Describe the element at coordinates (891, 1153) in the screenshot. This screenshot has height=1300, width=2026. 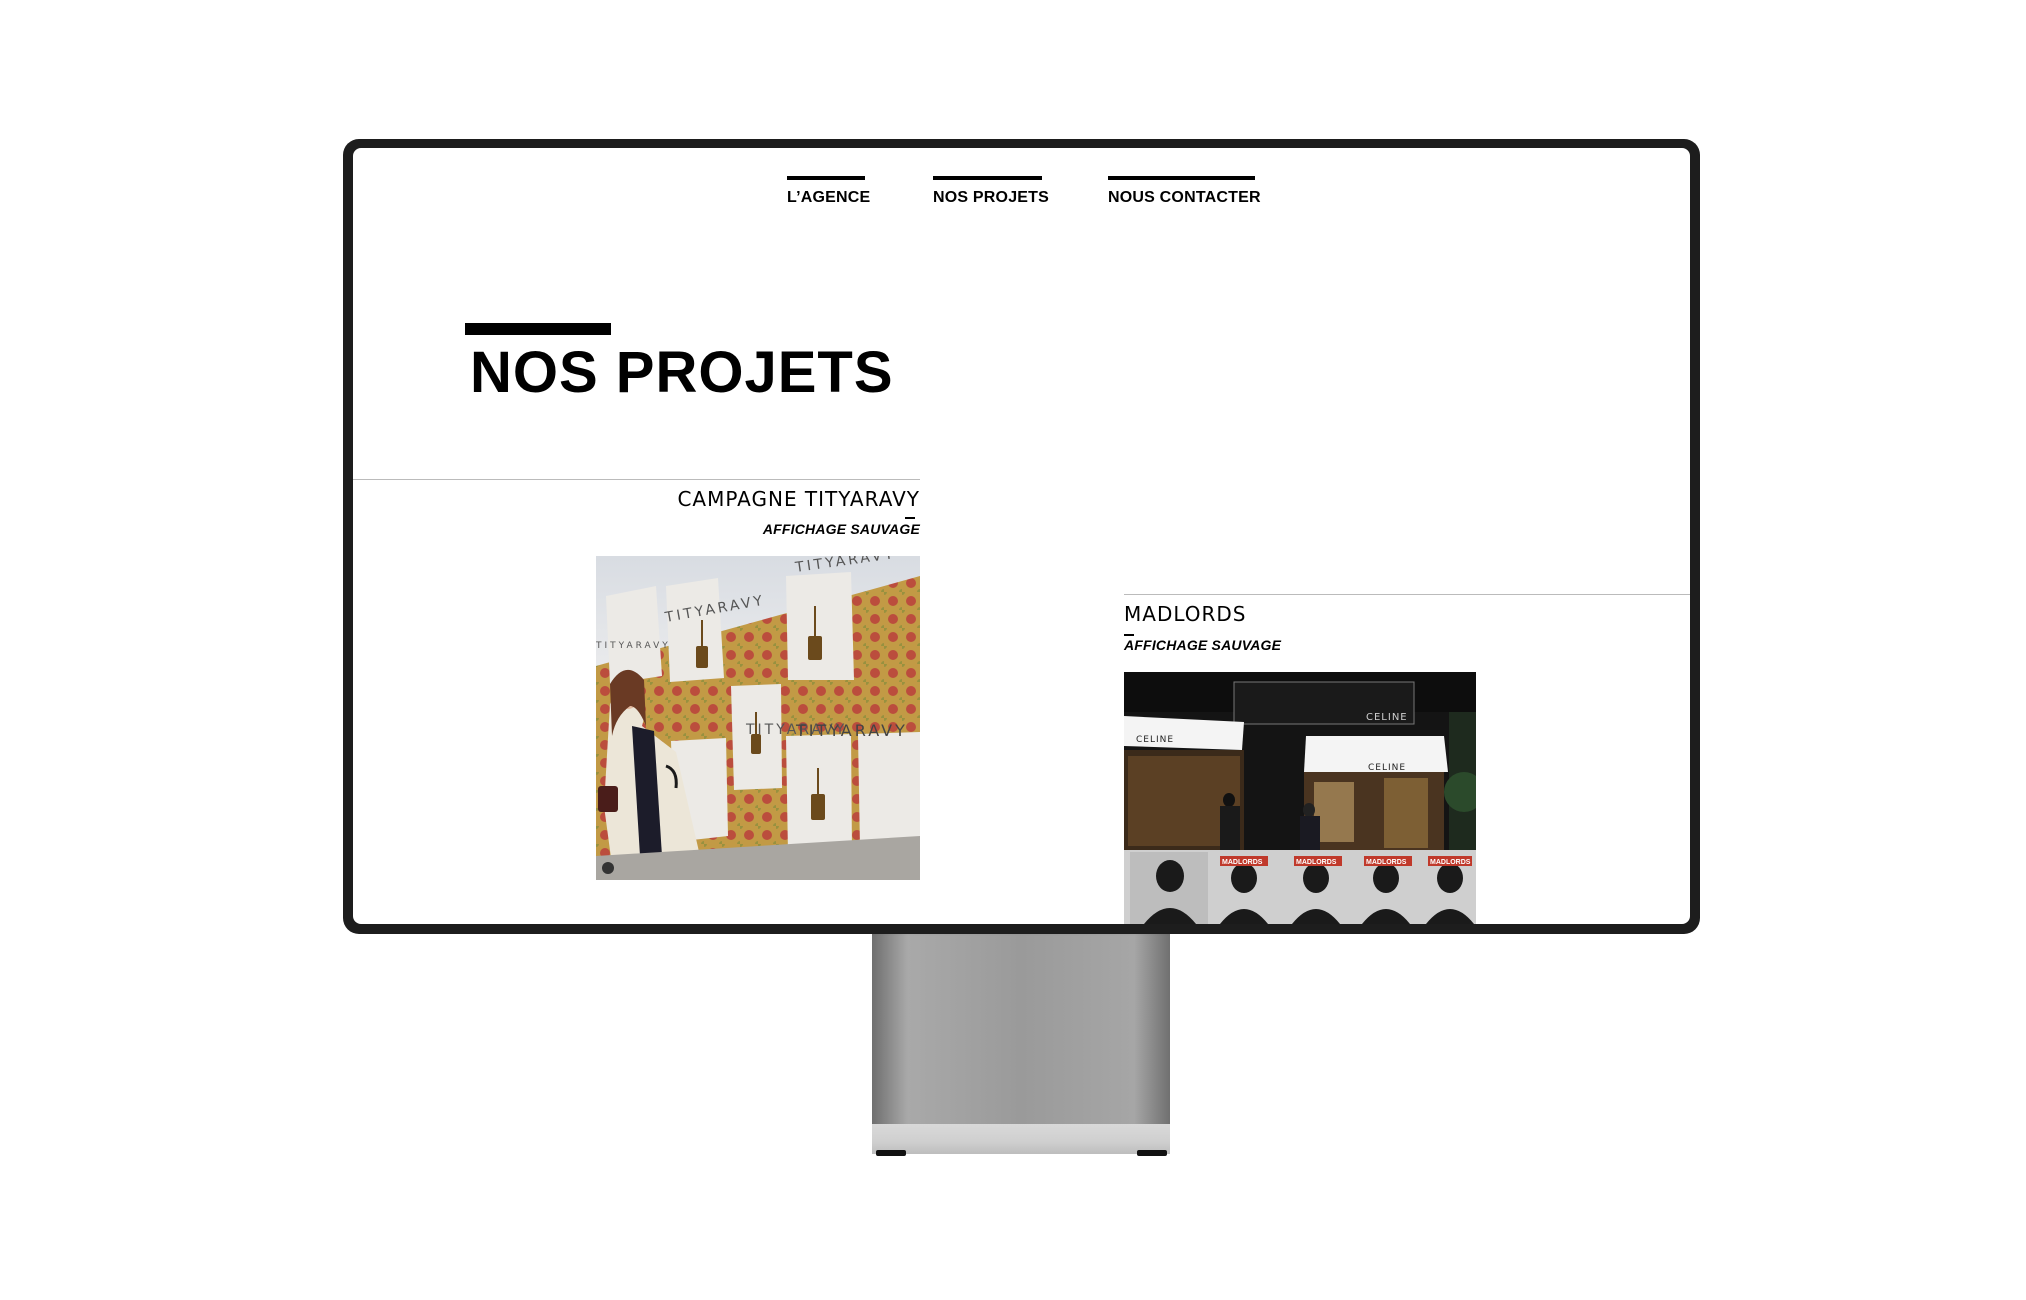
I see `stand-foot-left` at that location.